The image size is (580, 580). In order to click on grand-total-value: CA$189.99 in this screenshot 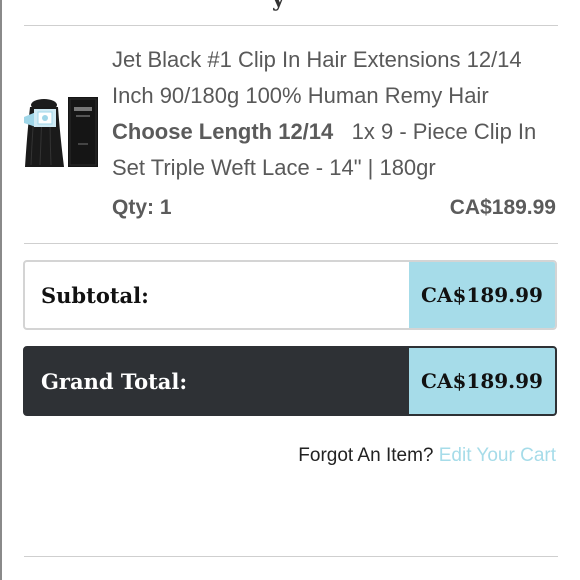, I will do `click(482, 381)`.